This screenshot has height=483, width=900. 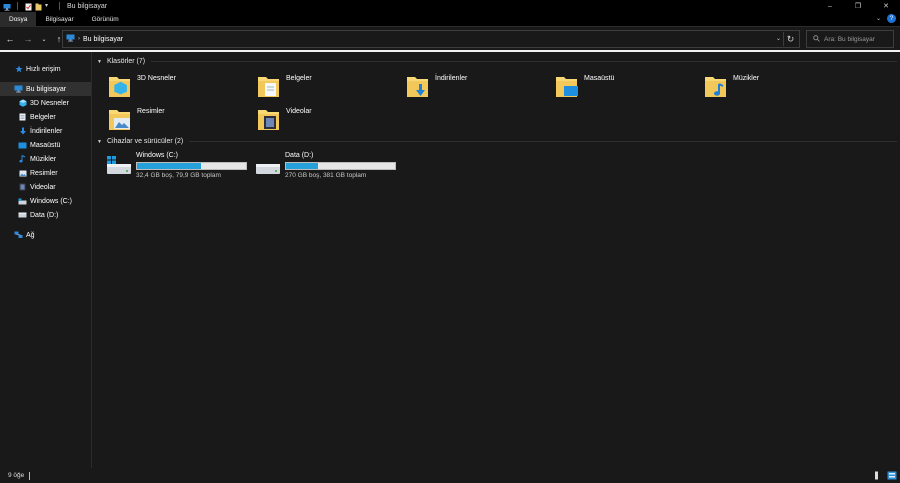 I want to click on sidebar-item-desktop: Masaüstü, so click(x=45, y=145).